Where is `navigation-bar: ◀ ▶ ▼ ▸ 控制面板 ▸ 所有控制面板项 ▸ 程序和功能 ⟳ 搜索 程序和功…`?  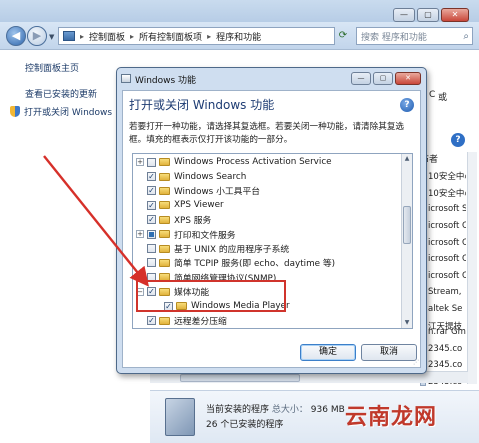 navigation-bar: ◀ ▶ ▼ ▸ 控制面板 ▸ 所有控制面板项 ▸ 程序和功能 ⟳ 搜索 程序和功… is located at coordinates (239, 36).